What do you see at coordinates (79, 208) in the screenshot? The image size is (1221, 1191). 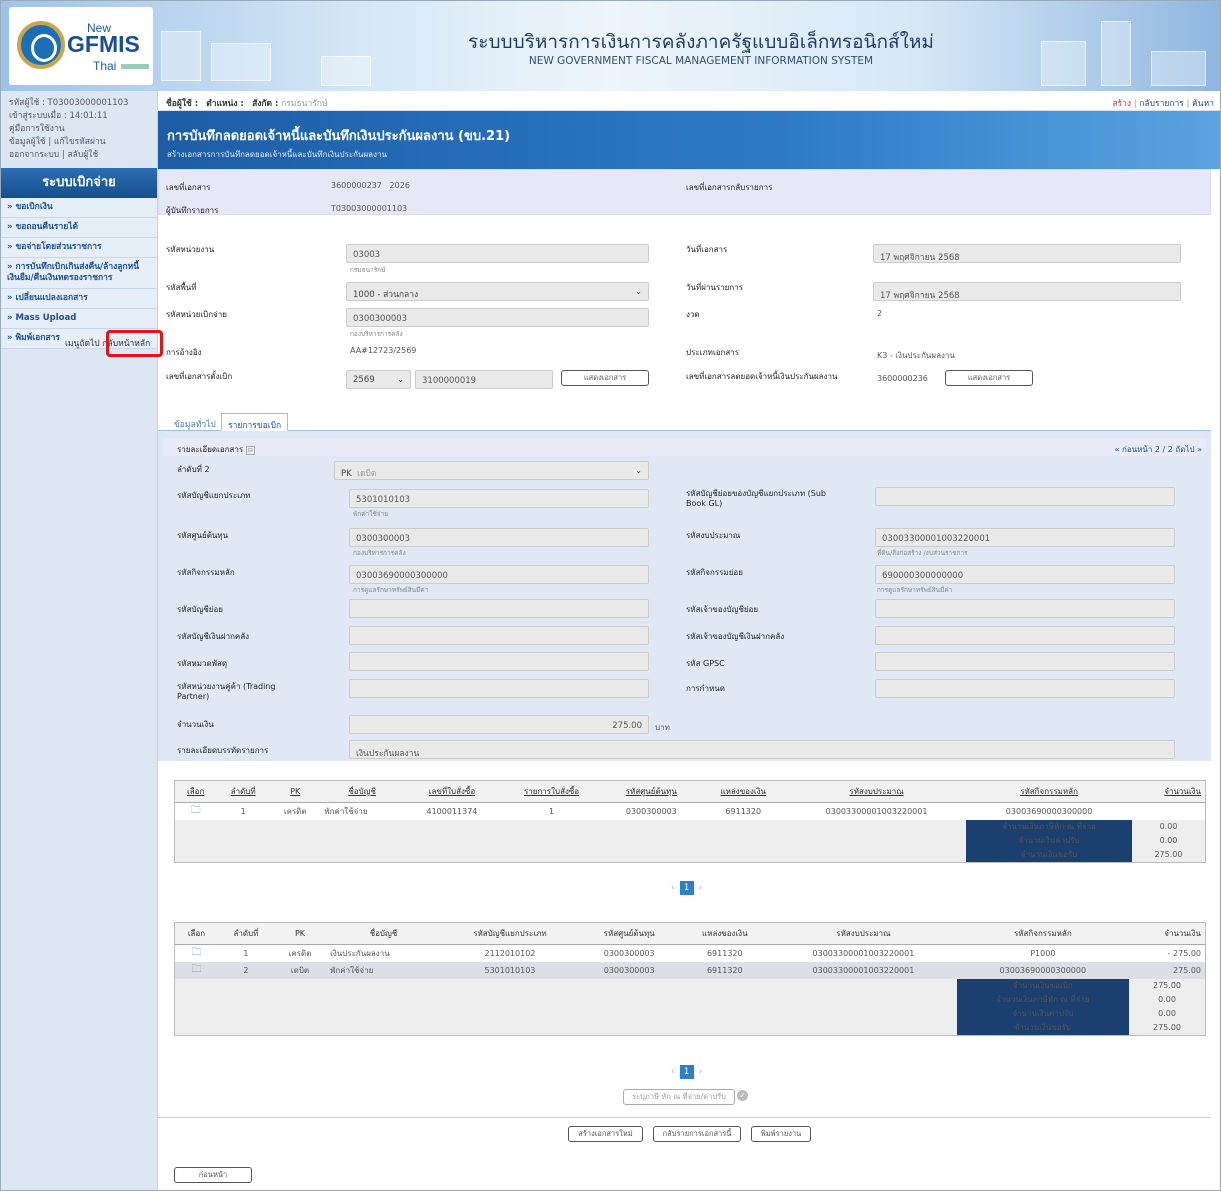 I see `sidebar-item-request-payment: » ขอเบิกเงิน` at bounding box center [79, 208].